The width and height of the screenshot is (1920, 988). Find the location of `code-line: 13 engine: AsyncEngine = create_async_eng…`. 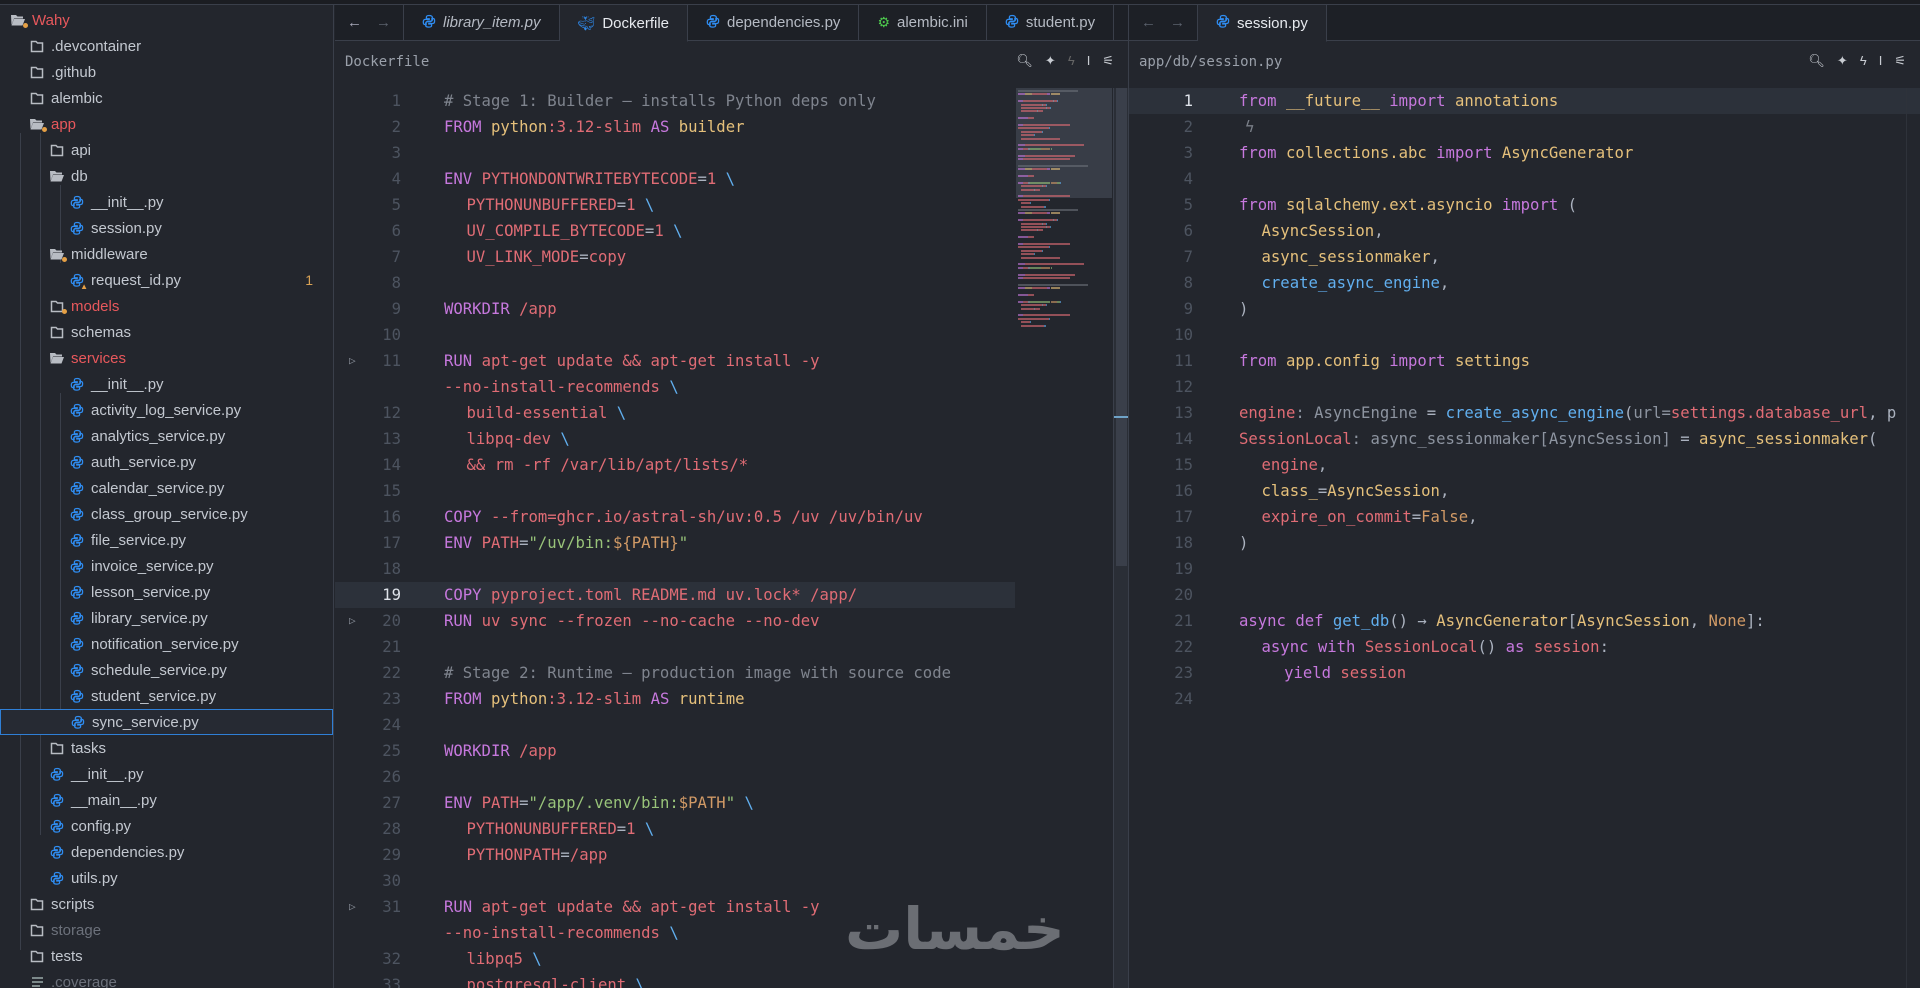

code-line: 13 engine: AsyncEngine = create_async_eng… is located at coordinates (1524, 413).